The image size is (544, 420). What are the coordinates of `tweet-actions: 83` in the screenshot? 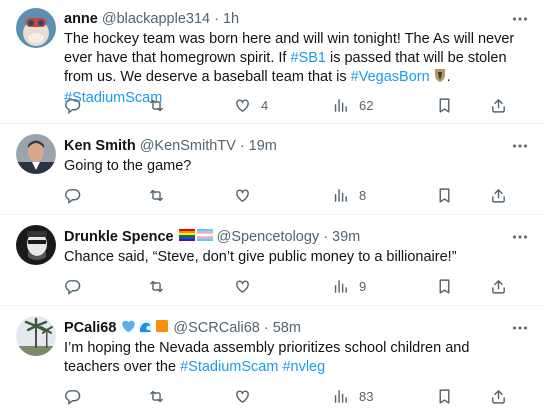 It's located at (294, 396).